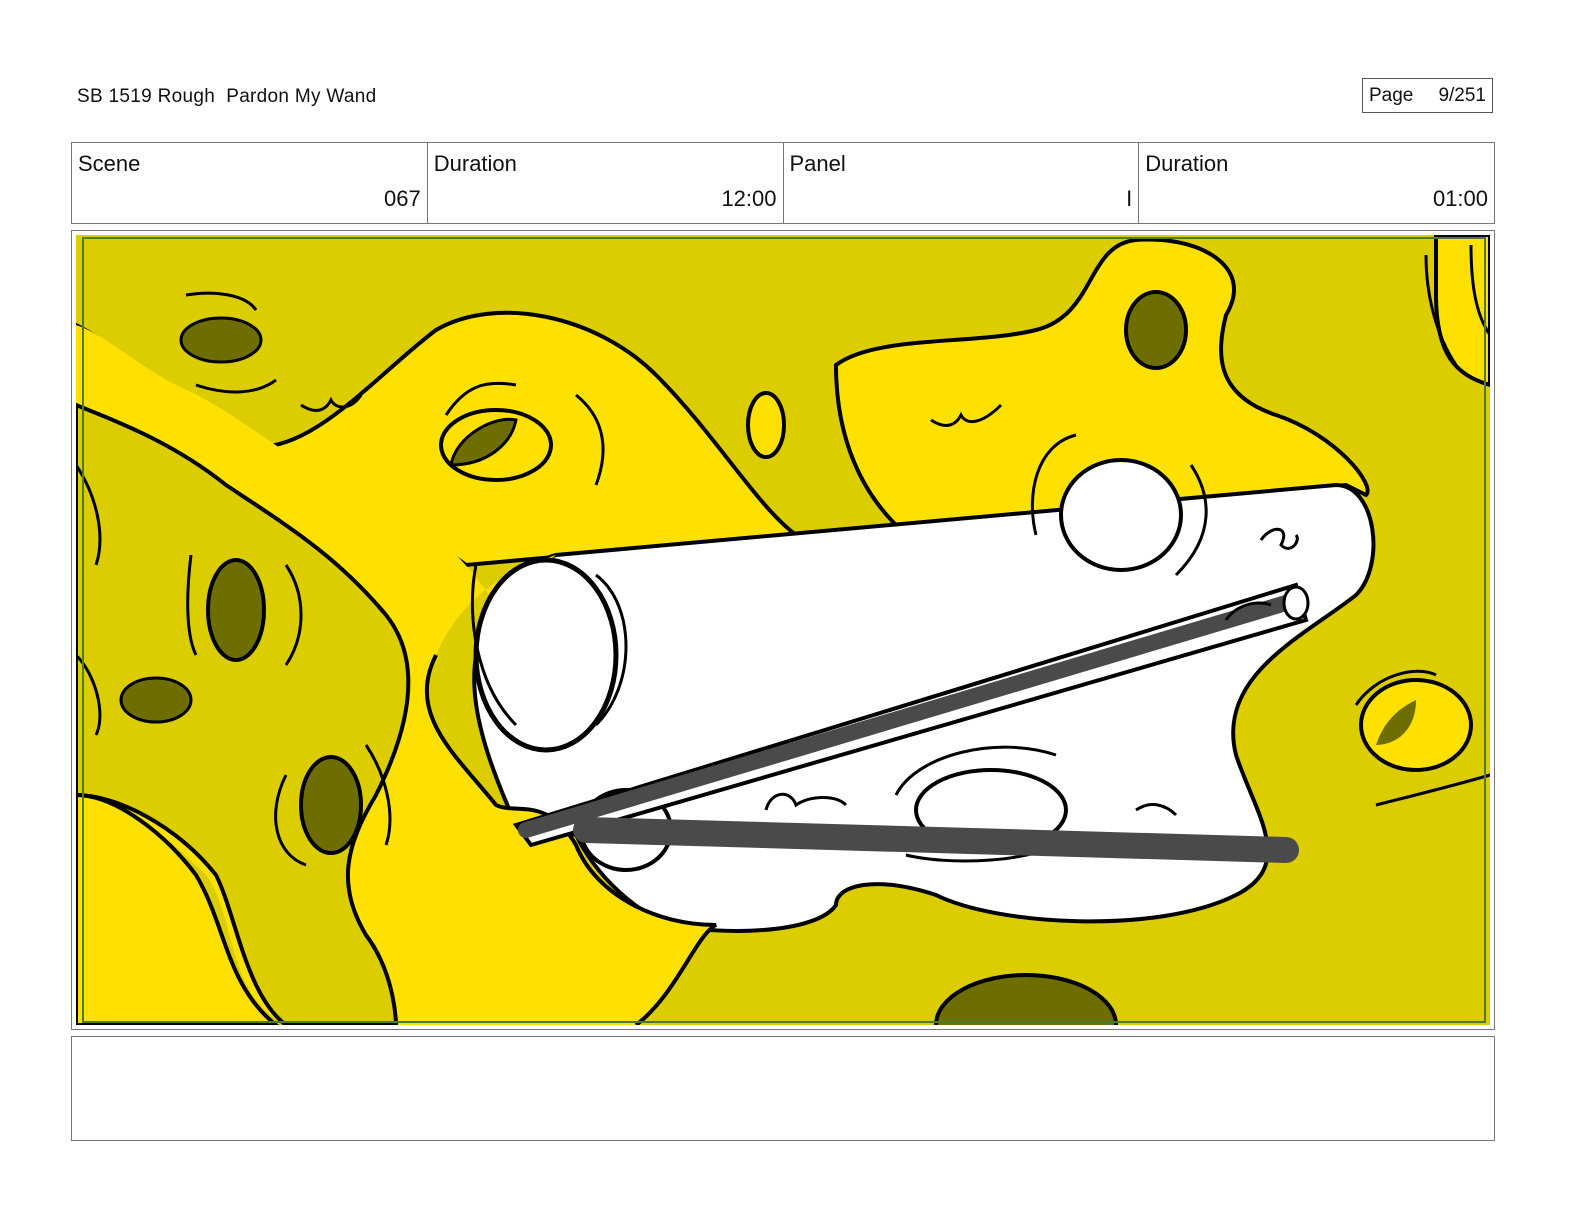 The height and width of the screenshot is (1224, 1584). I want to click on panel-cell: Panel I, so click(962, 183).